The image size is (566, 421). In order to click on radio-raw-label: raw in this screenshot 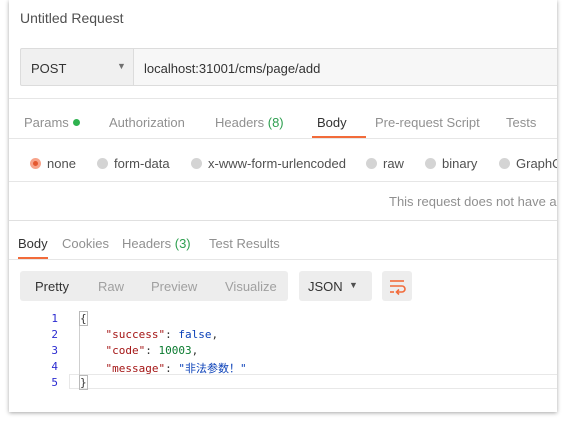, I will do `click(393, 163)`.